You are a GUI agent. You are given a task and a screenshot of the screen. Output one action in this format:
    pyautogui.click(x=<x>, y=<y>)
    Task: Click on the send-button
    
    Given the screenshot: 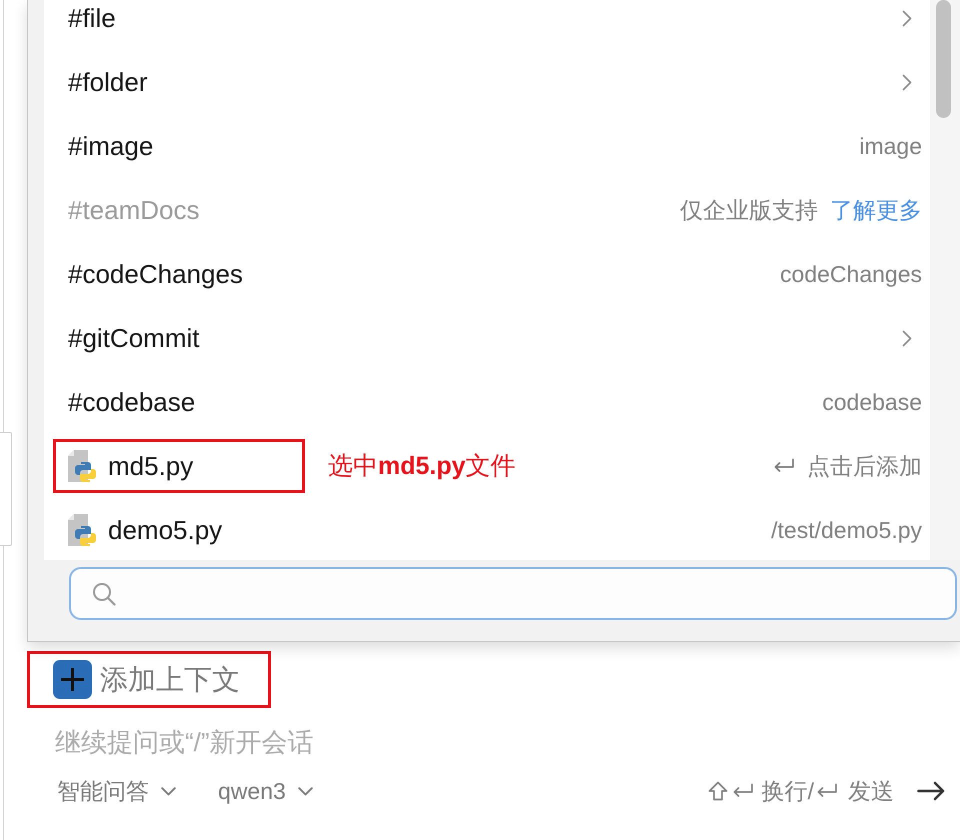 What is the action you would take?
    pyautogui.click(x=931, y=791)
    